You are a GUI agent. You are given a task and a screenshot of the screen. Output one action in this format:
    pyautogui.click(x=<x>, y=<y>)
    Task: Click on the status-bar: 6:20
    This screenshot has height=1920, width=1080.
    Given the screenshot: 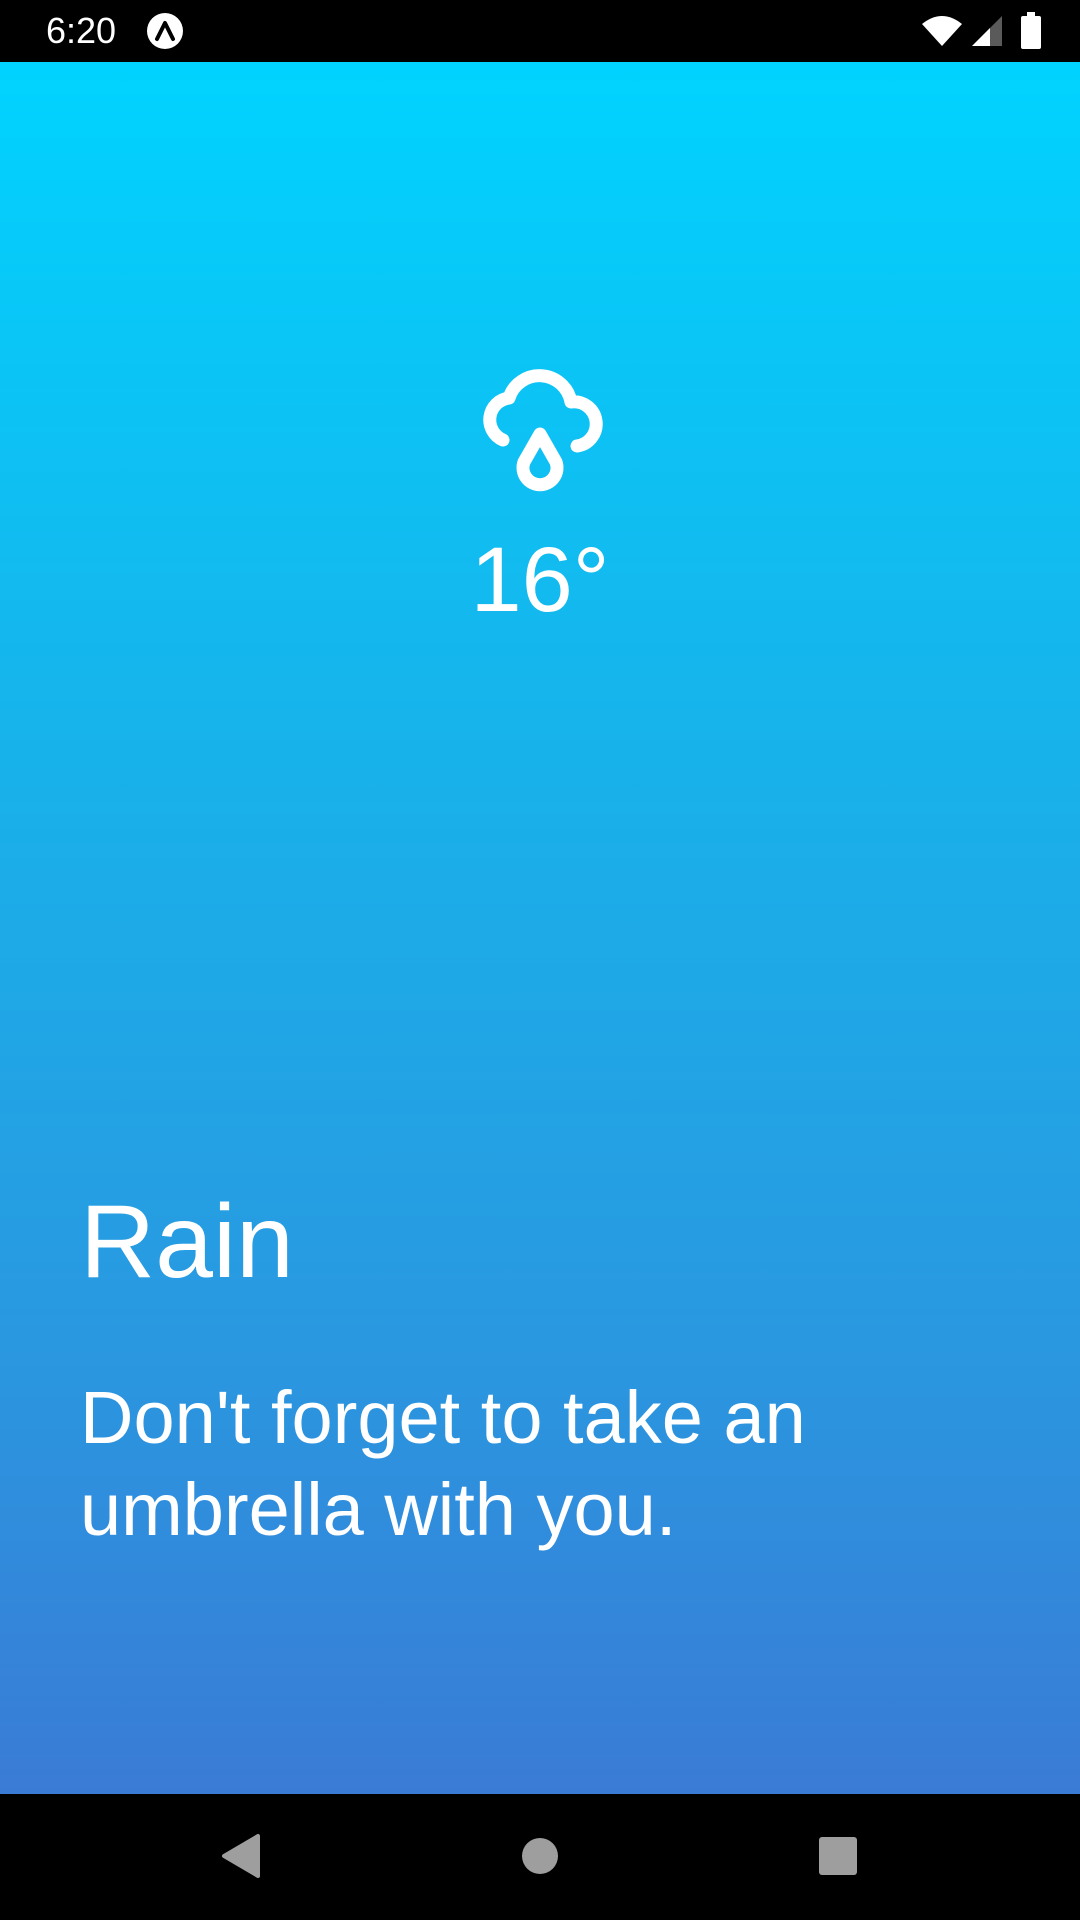 What is the action you would take?
    pyautogui.click(x=540, y=31)
    